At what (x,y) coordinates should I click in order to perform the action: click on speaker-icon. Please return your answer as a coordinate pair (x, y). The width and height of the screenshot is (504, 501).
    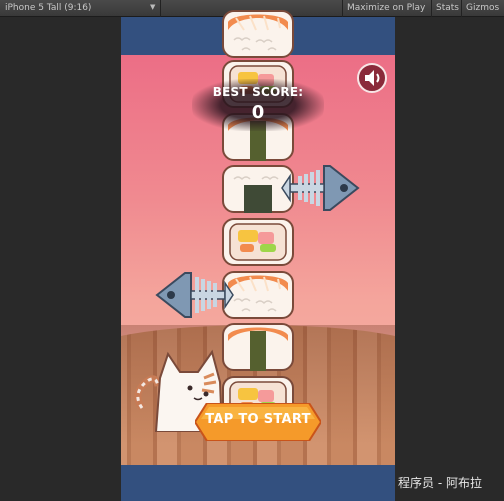
    Looking at the image, I should click on (372, 78).